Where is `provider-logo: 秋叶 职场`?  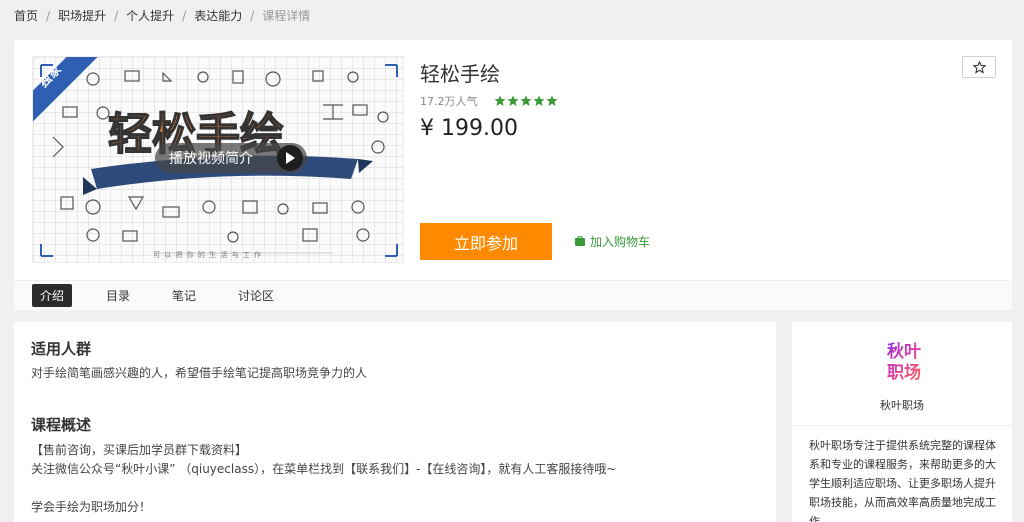
provider-logo: 秋叶 职场 is located at coordinates (904, 363).